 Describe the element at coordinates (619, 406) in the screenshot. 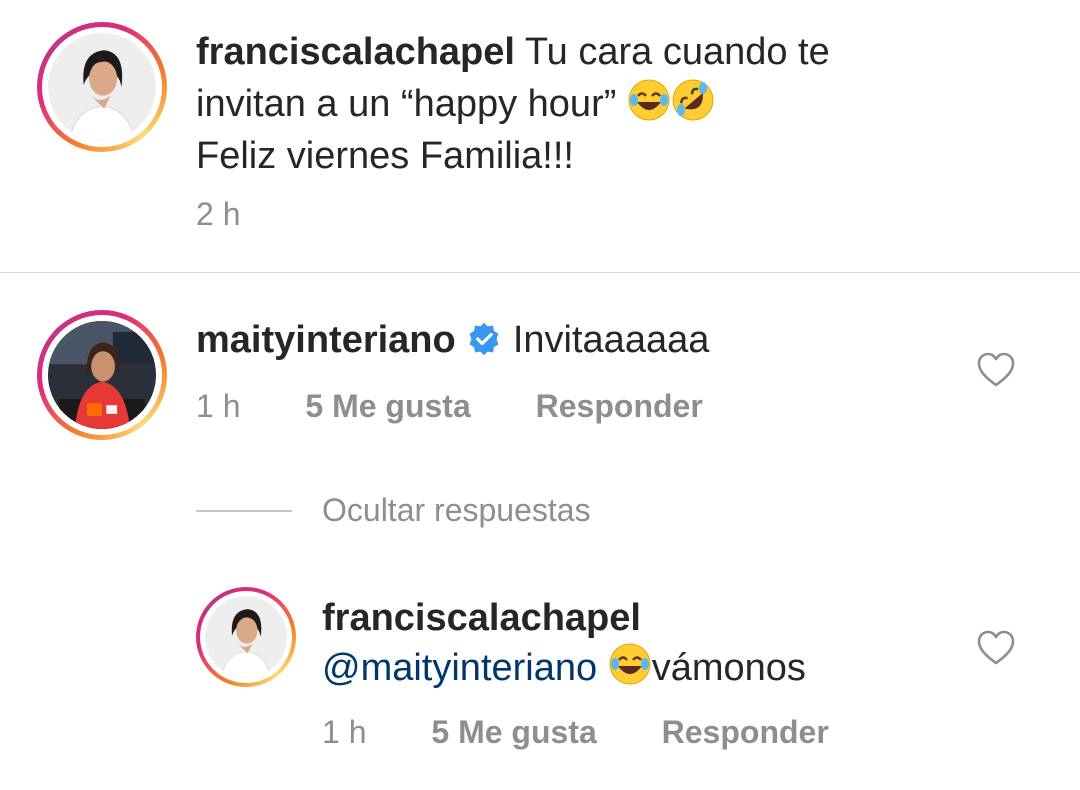

I see `reply-button: Responder` at that location.